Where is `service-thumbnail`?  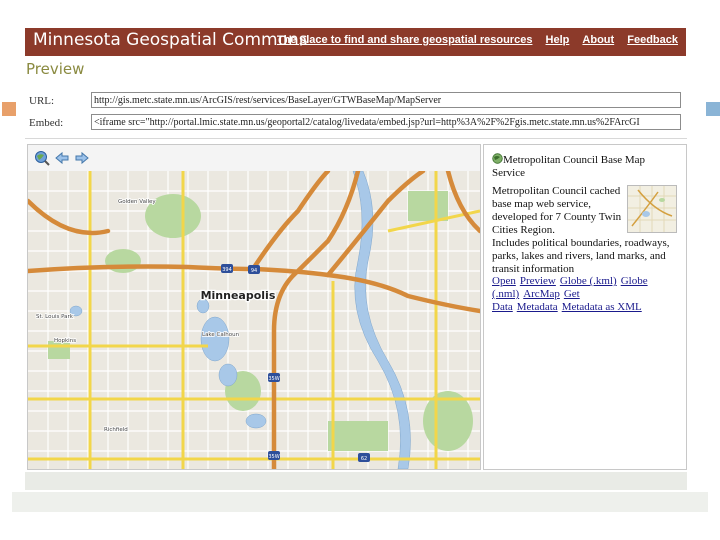 service-thumbnail is located at coordinates (652, 209).